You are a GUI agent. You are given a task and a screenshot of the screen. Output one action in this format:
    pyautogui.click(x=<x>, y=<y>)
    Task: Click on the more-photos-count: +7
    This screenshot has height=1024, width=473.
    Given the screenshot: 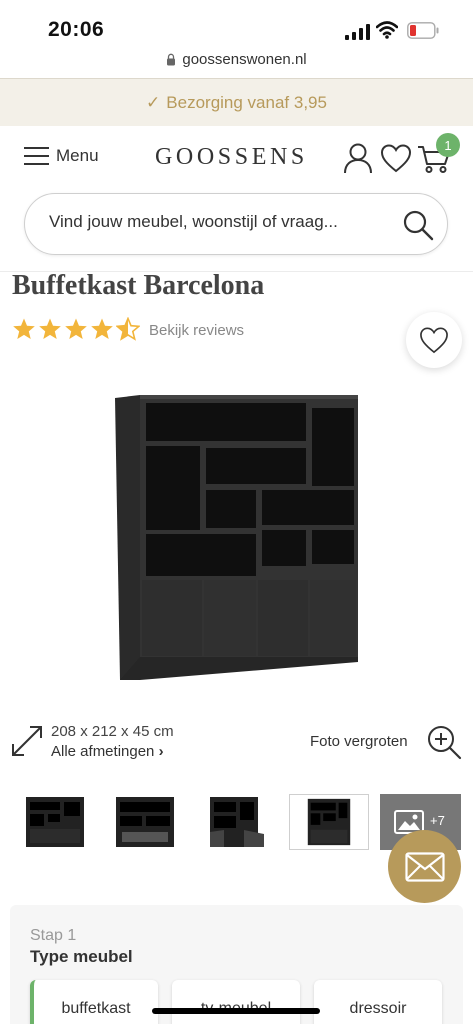 What is the action you would take?
    pyautogui.click(x=437, y=820)
    